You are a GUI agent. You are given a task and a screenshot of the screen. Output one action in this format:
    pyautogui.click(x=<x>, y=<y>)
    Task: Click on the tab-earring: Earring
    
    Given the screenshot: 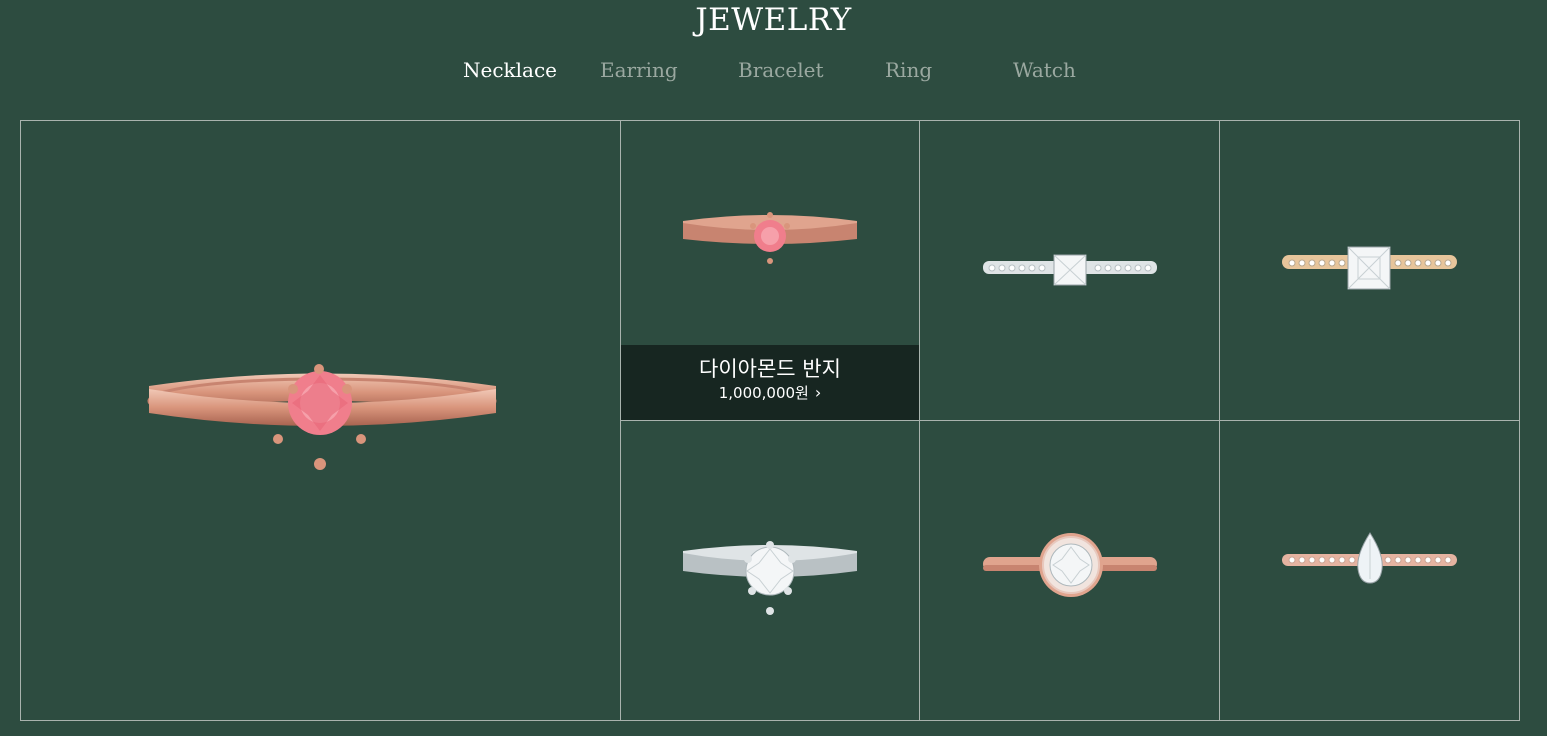 What is the action you would take?
    pyautogui.click(x=639, y=70)
    